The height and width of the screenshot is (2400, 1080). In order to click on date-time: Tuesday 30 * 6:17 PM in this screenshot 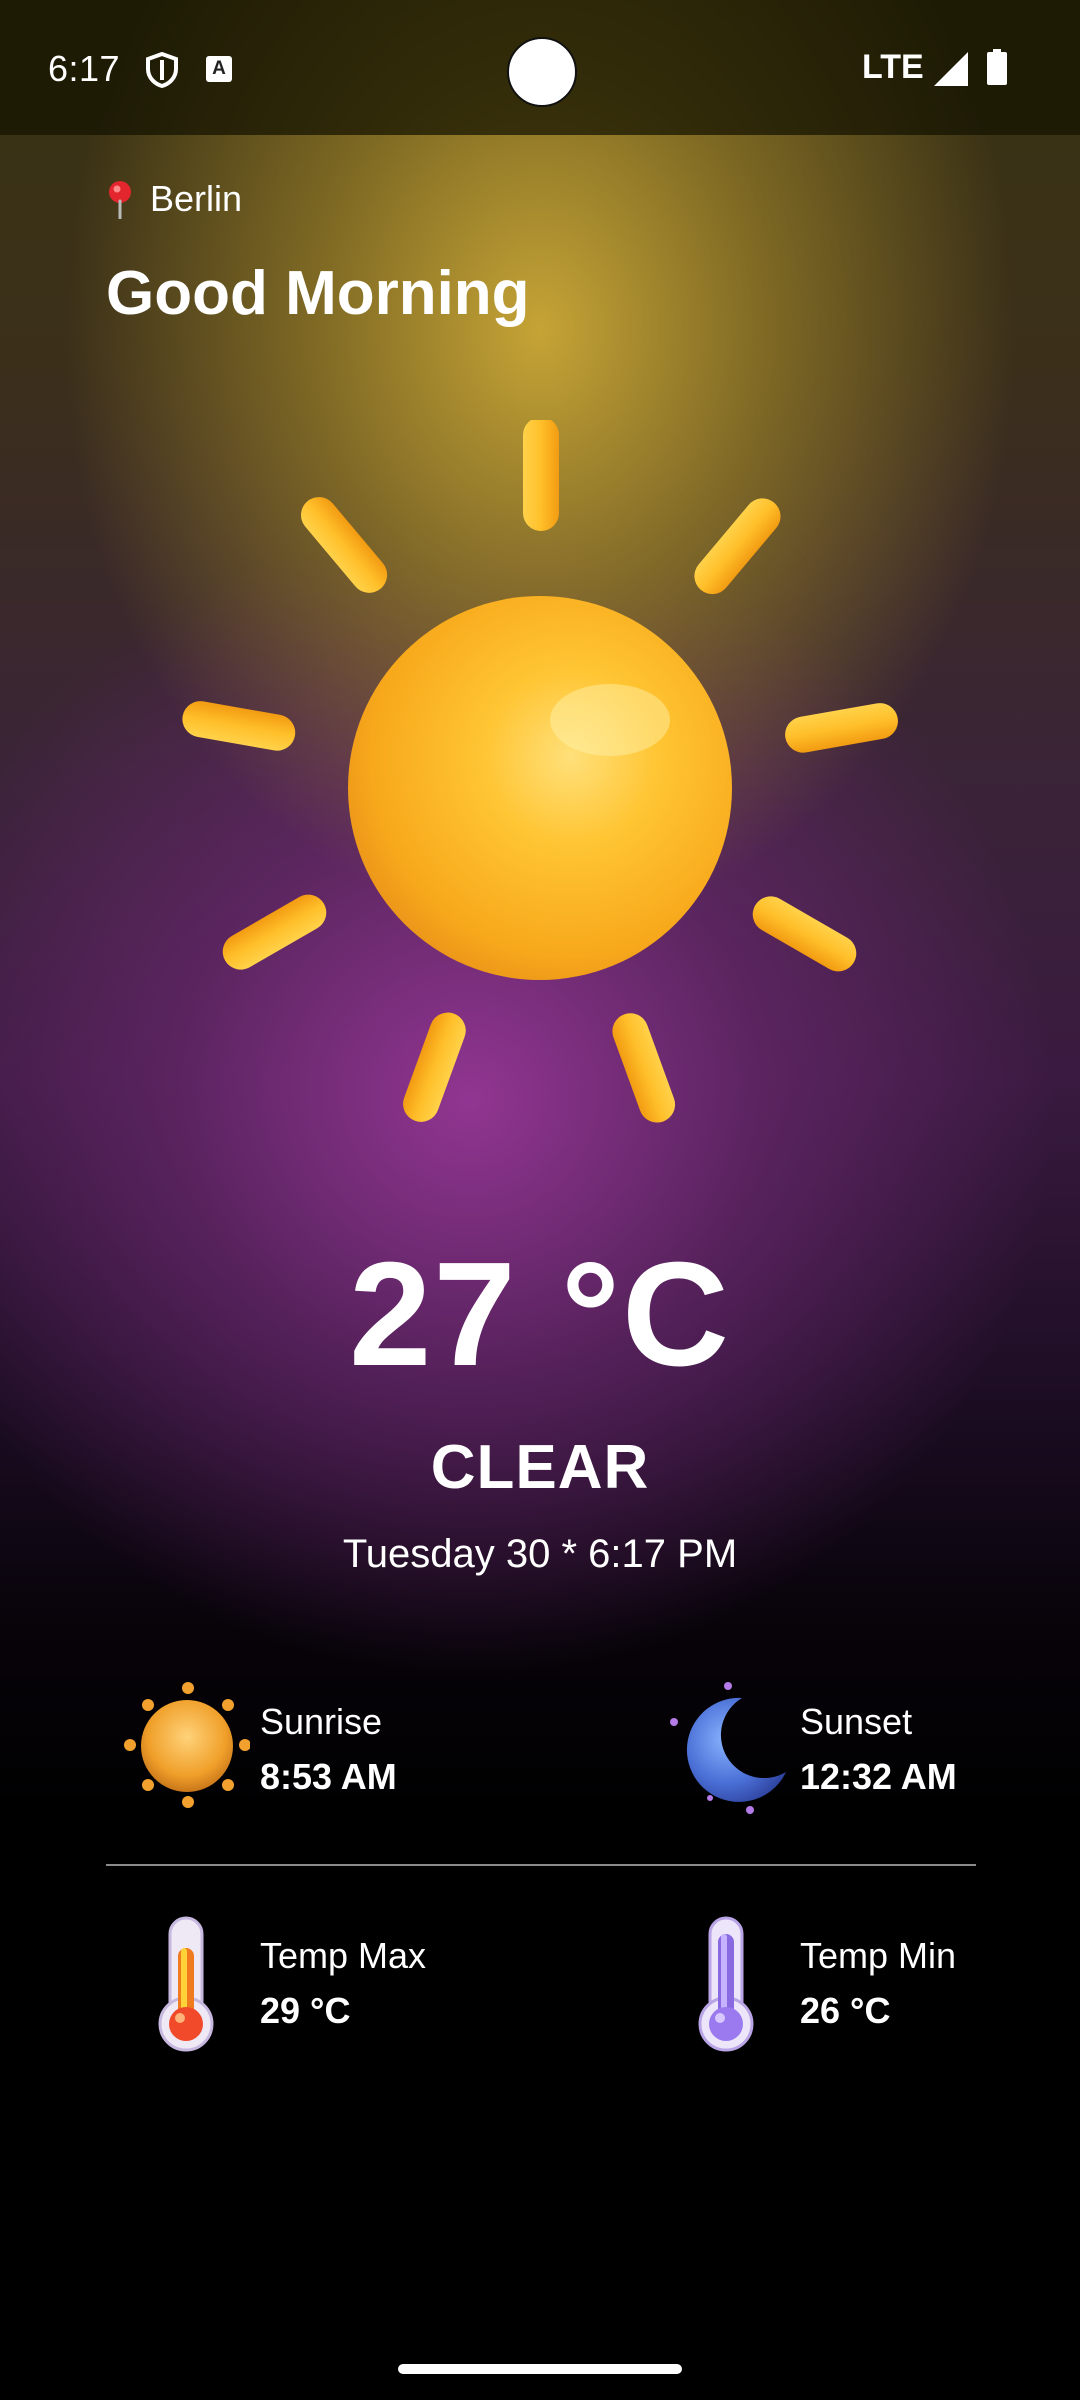, I will do `click(540, 1554)`.